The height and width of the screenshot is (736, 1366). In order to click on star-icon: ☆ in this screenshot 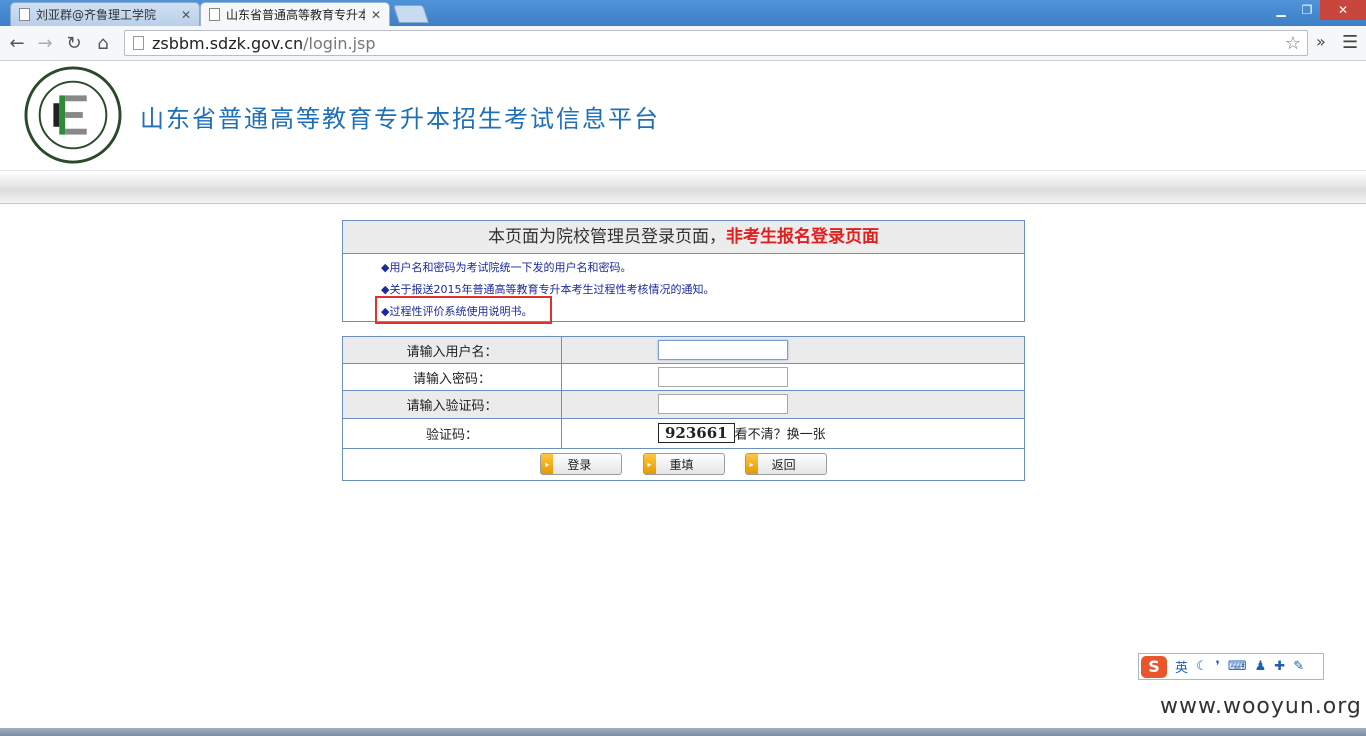, I will do `click(1293, 43)`.